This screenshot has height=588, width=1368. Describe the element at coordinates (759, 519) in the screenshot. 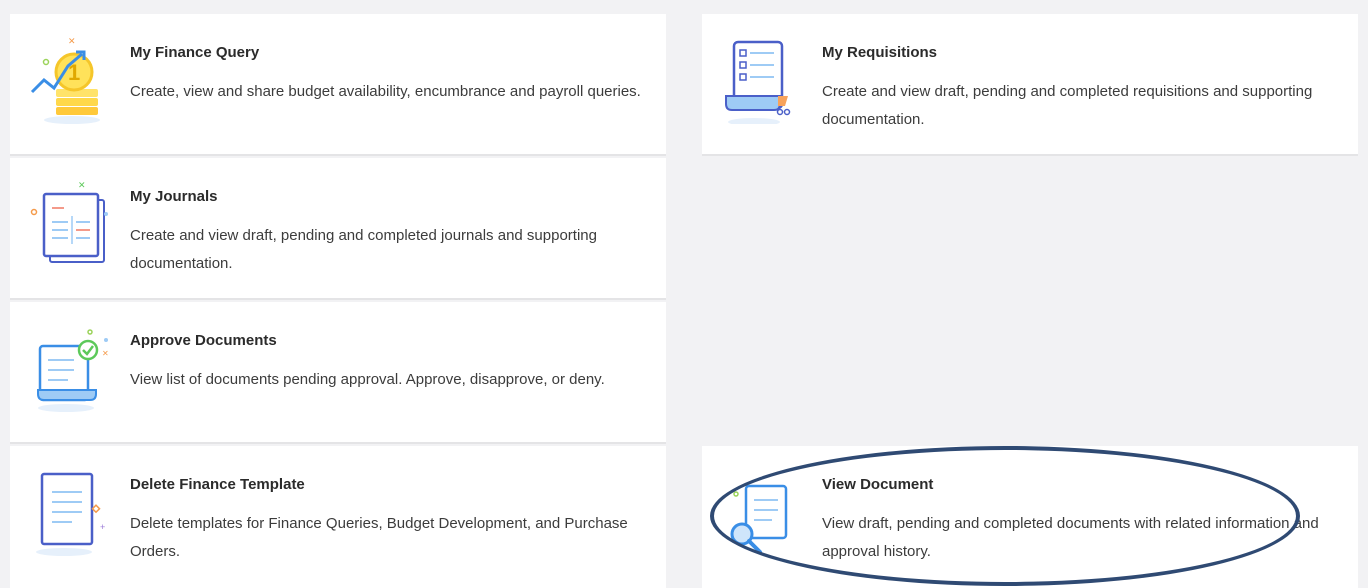

I see `document-search-icon` at that location.